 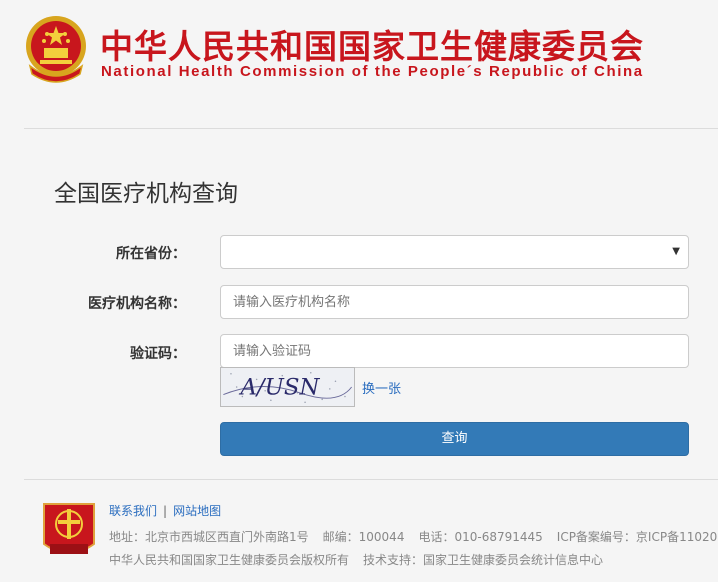 I want to click on captcha-image: A/USN, so click(x=287, y=387).